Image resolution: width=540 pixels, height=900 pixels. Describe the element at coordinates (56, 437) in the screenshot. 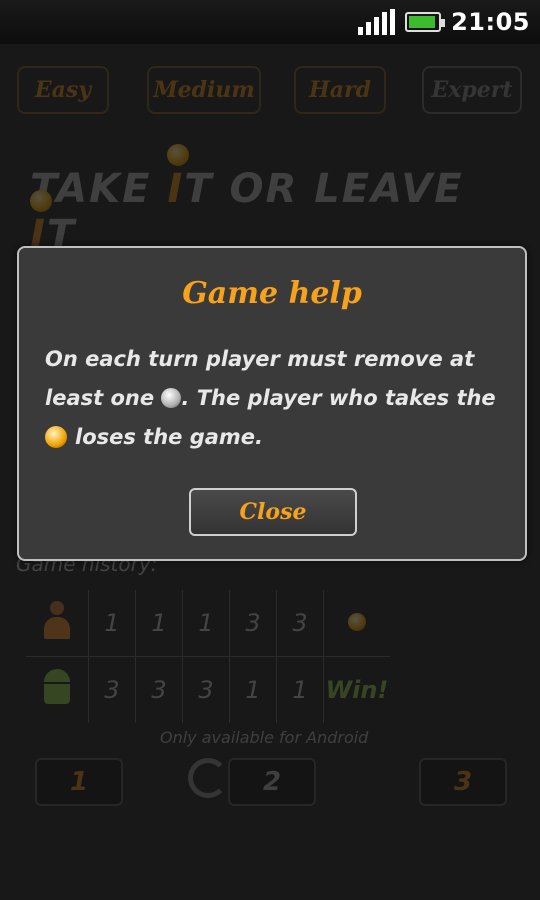

I see `gold-ball-icon` at that location.